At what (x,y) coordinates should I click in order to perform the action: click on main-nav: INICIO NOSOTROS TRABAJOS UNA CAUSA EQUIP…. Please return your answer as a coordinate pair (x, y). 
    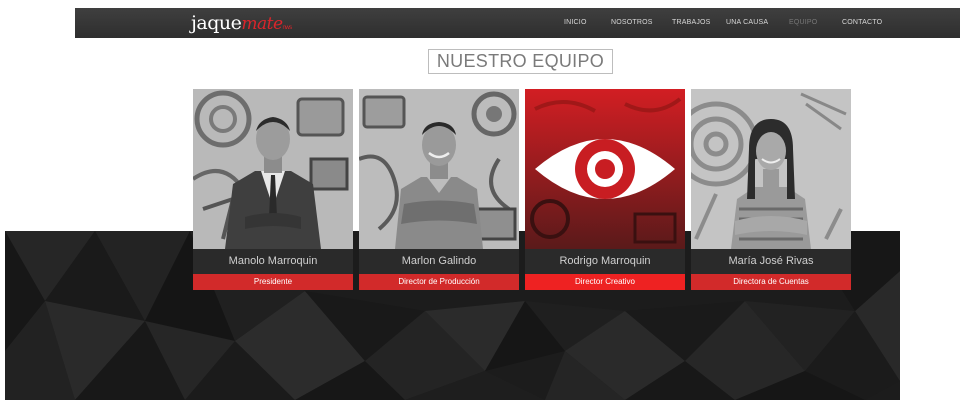
    Looking at the image, I should click on (517, 23).